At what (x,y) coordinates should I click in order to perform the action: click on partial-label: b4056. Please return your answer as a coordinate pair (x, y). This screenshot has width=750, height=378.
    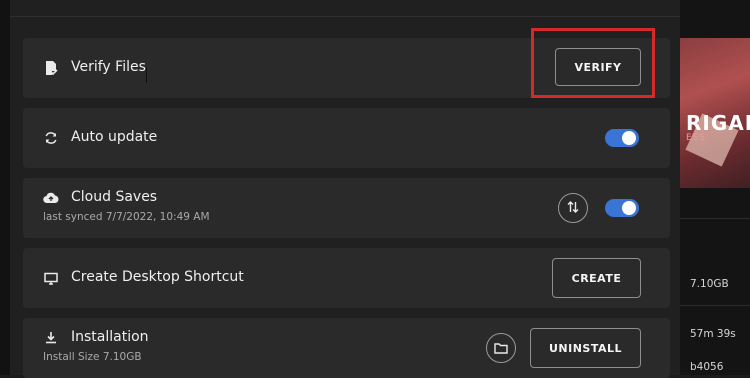
    Looking at the image, I should click on (707, 367).